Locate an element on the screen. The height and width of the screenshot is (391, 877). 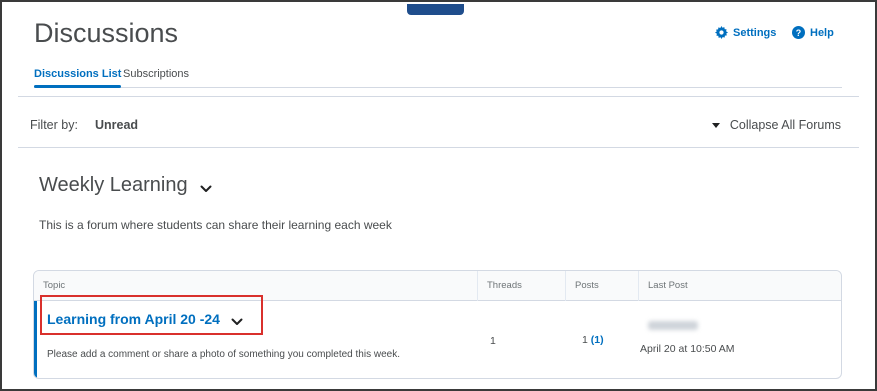
caret-down-icon is located at coordinates (715, 125).